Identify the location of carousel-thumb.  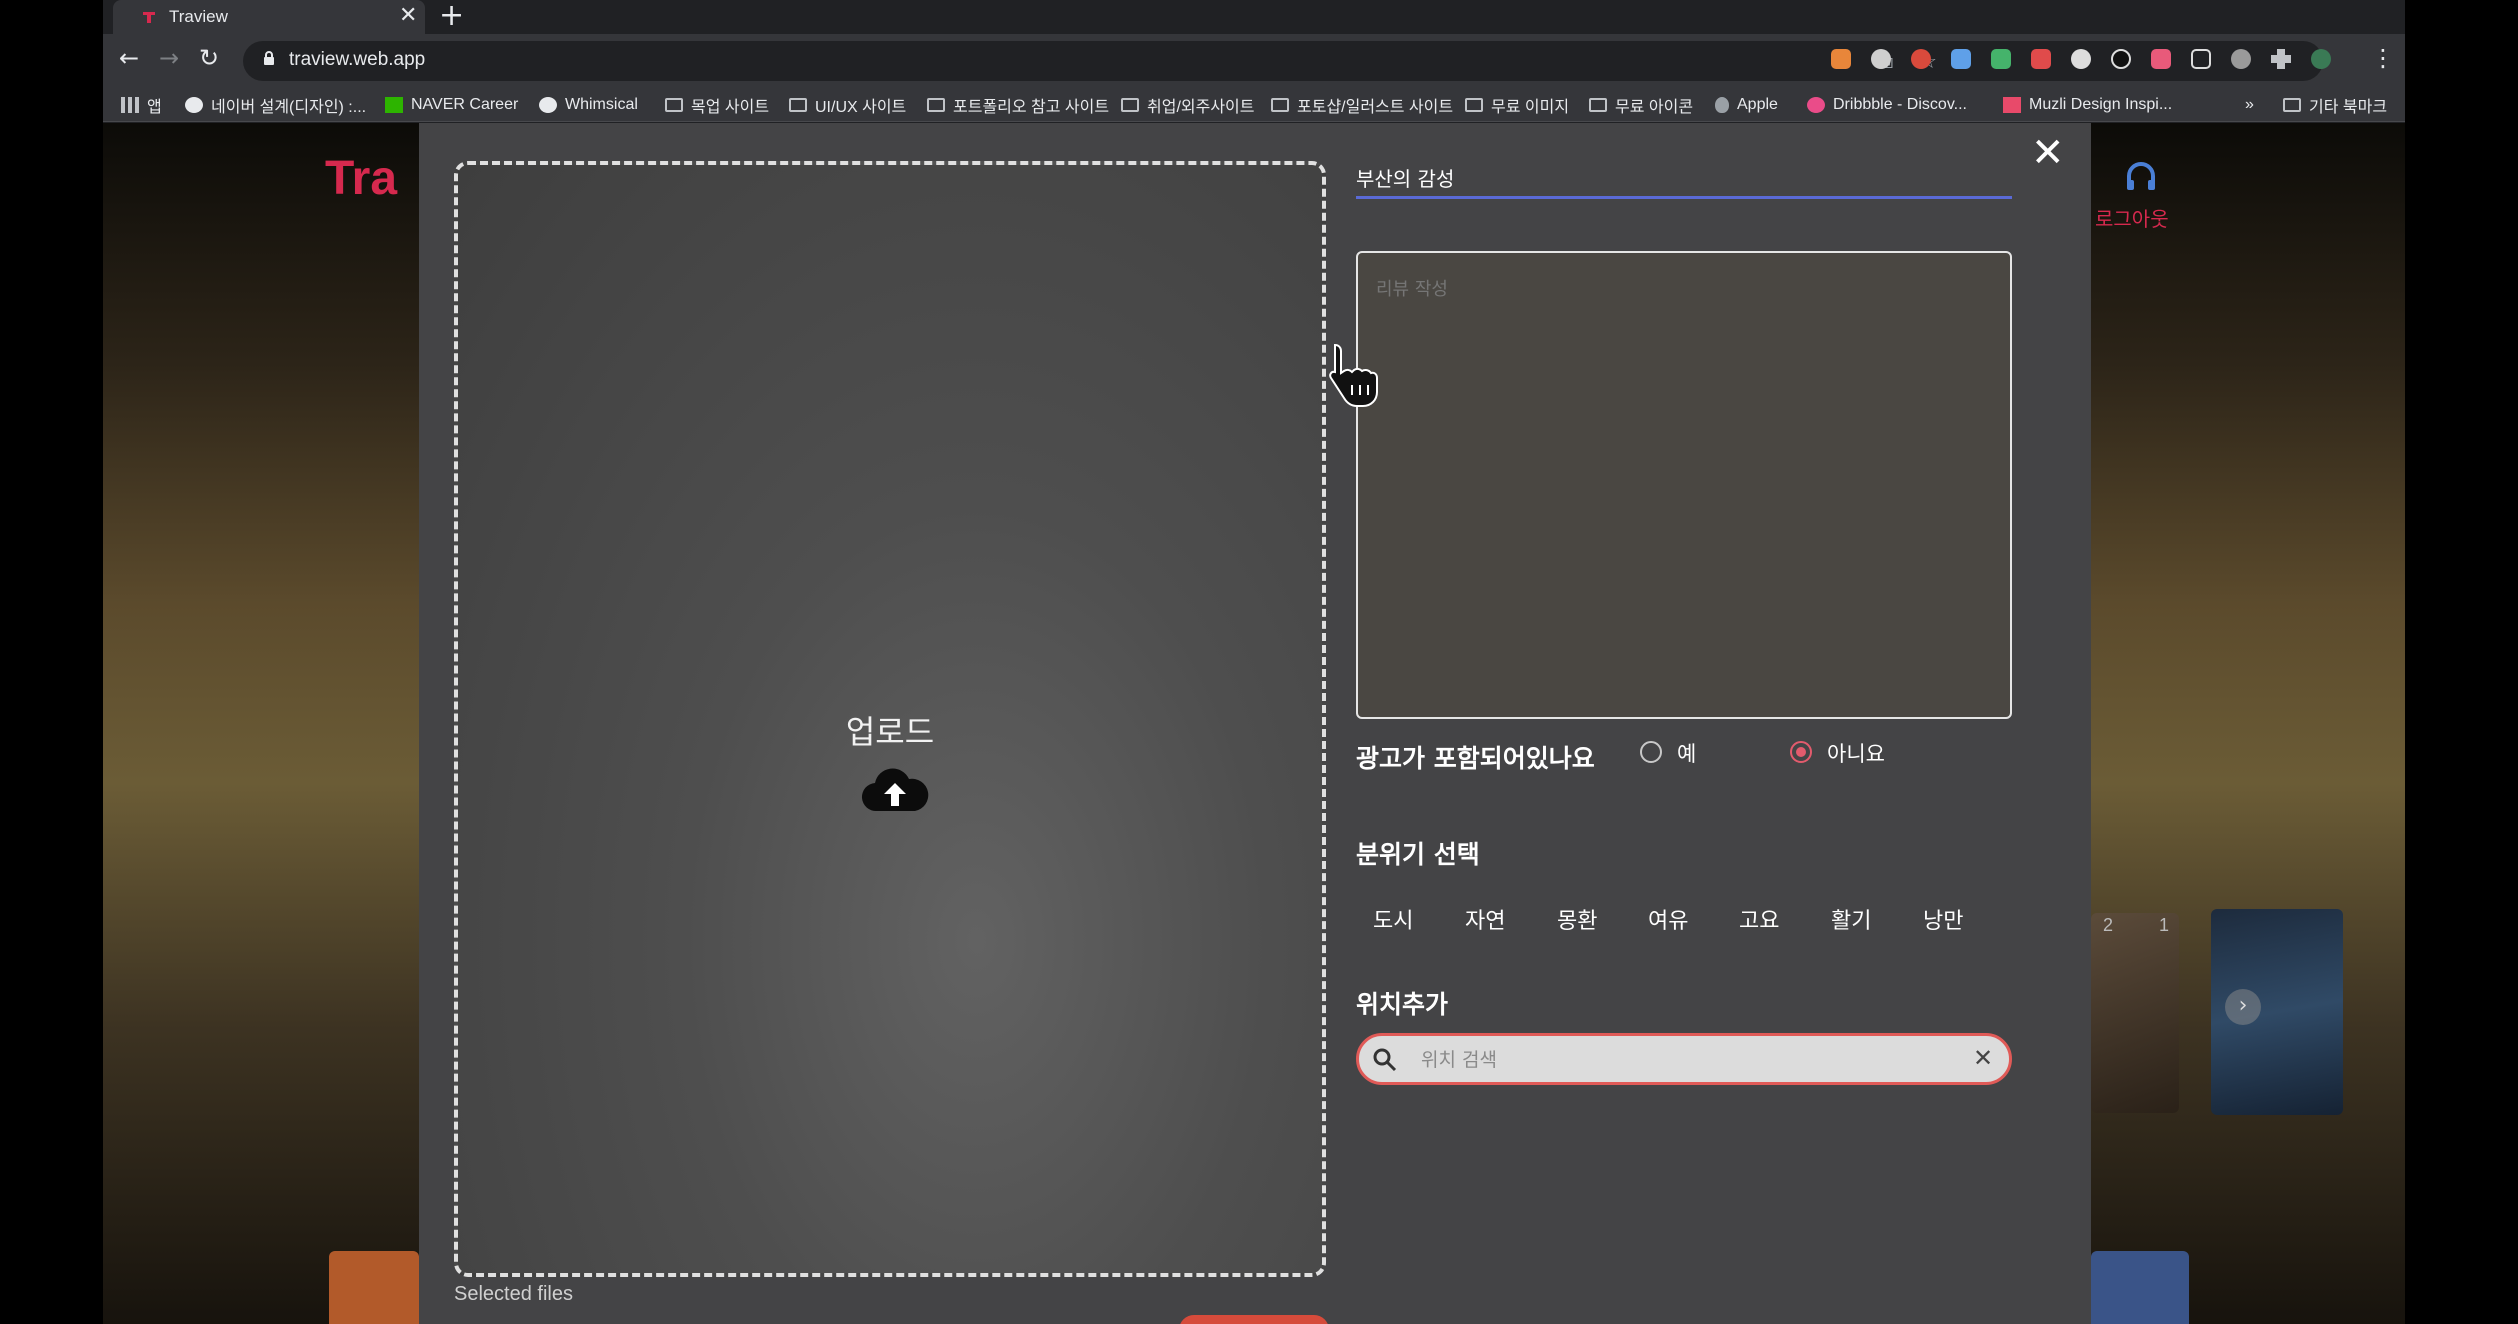
(2135, 1013).